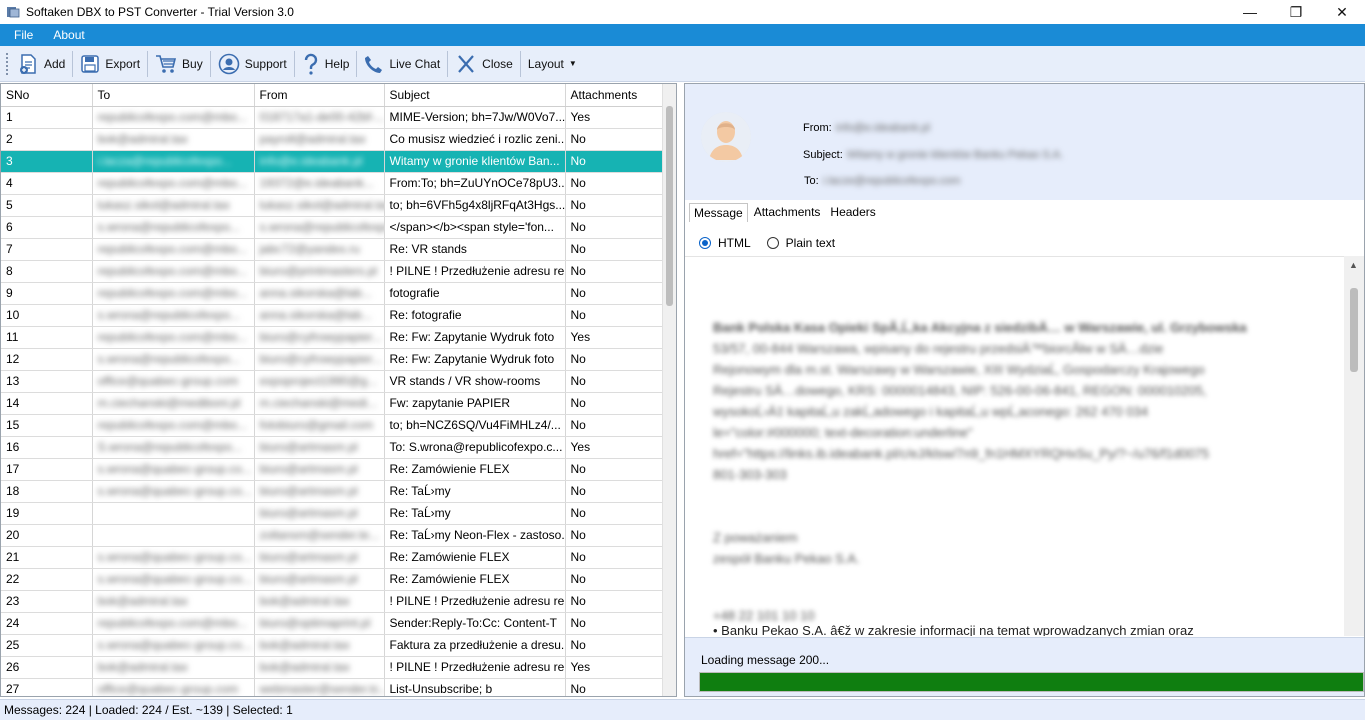  I want to click on toolbar-grip, so click(7, 63).